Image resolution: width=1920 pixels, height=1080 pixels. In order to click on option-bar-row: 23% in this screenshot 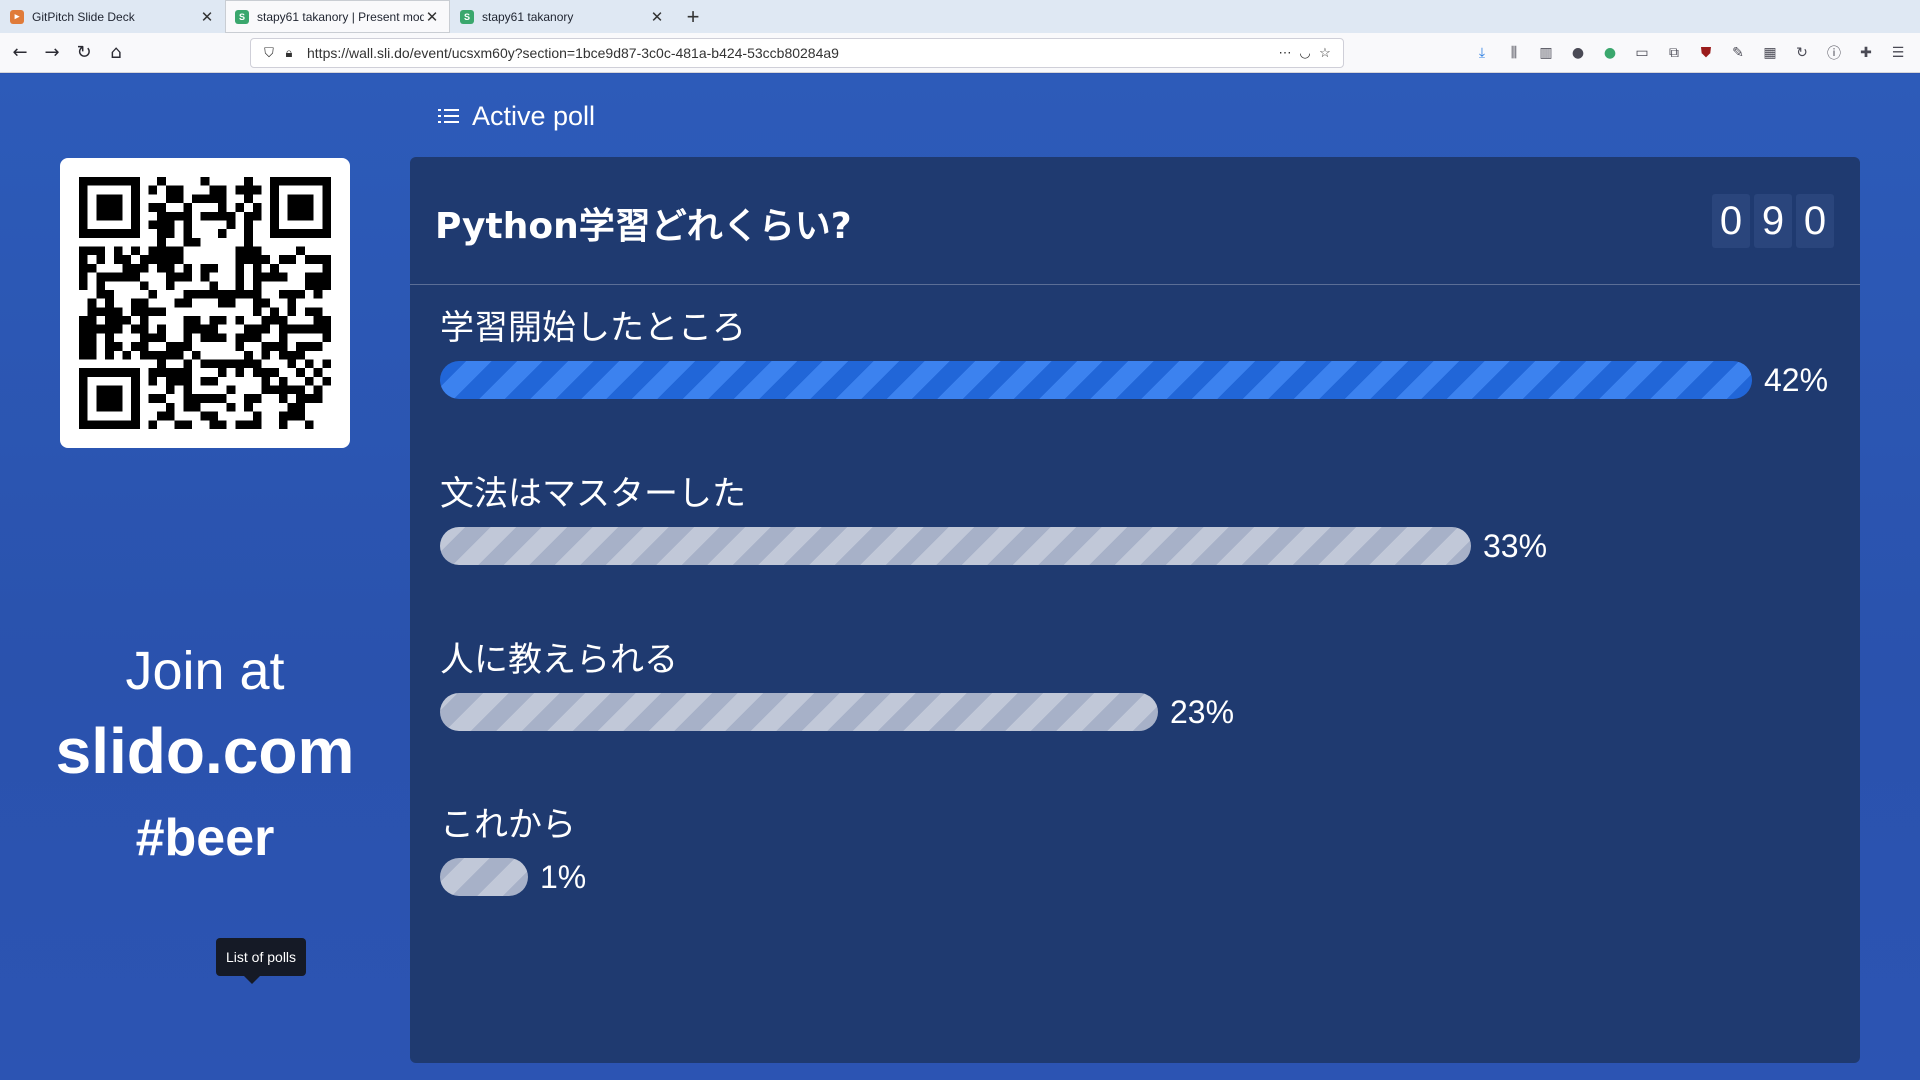, I will do `click(1140, 712)`.